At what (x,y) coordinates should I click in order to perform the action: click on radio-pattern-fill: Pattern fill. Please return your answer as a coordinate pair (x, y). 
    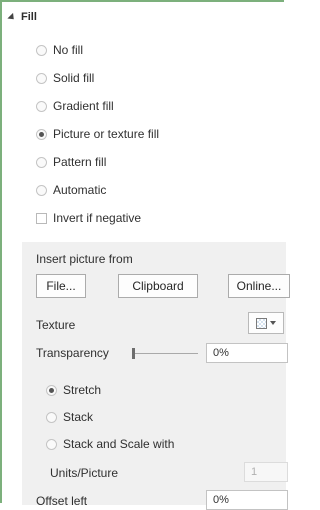
    Looking at the image, I should click on (71, 162).